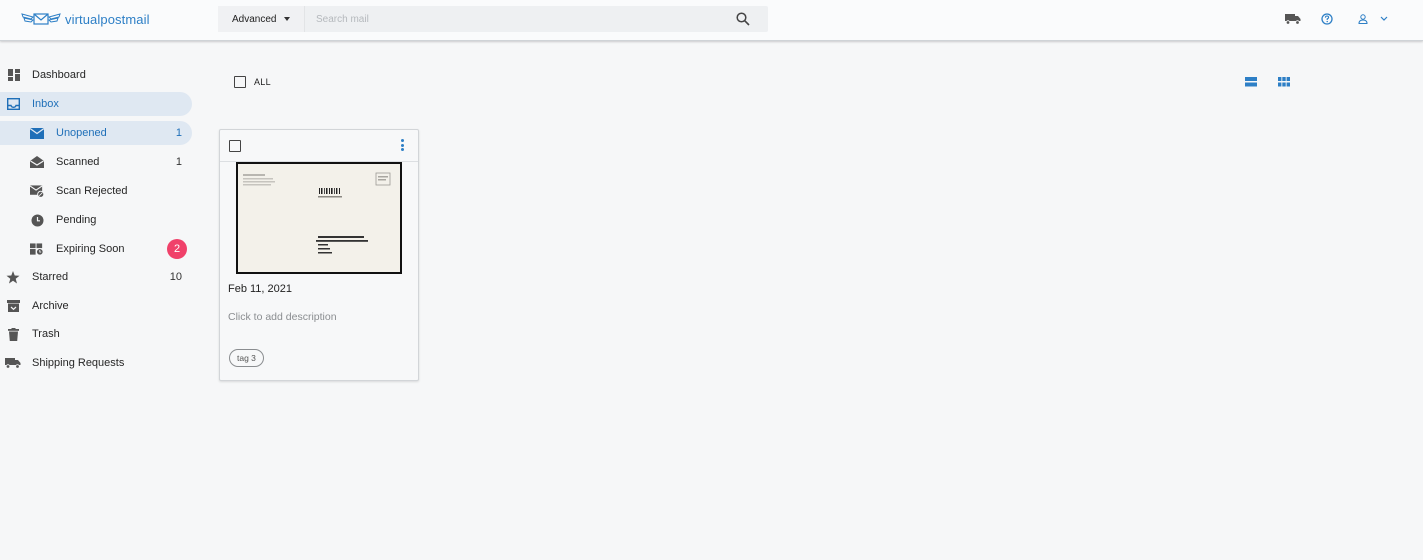  I want to click on clock-icon, so click(37, 220).